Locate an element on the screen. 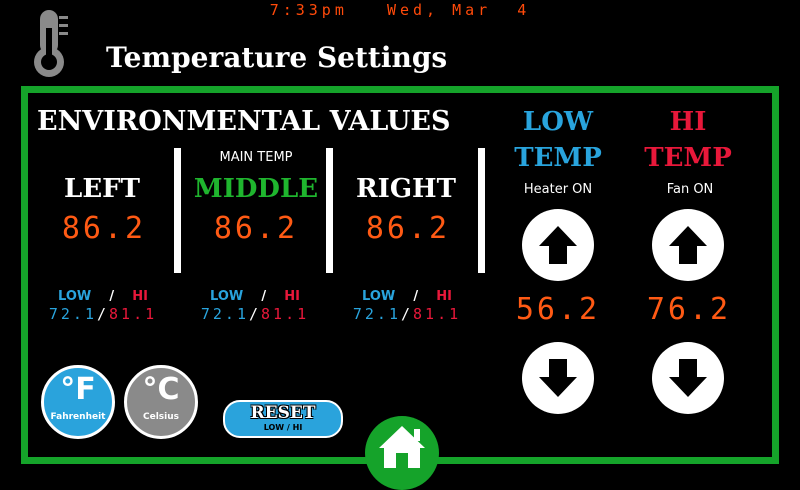  reset-low-hi-button: RESET LOW / HI is located at coordinates (283, 419).